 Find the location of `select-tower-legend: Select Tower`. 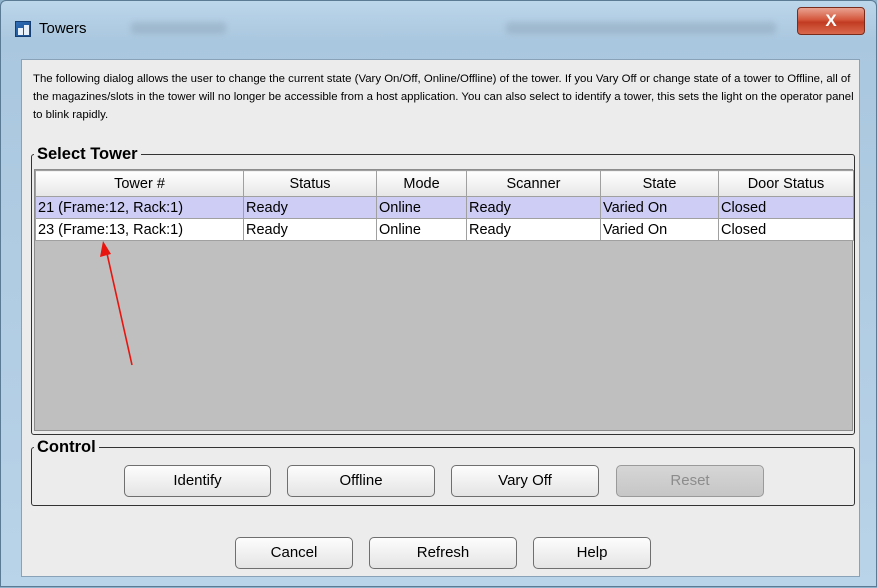

select-tower-legend: Select Tower is located at coordinates (87, 154).